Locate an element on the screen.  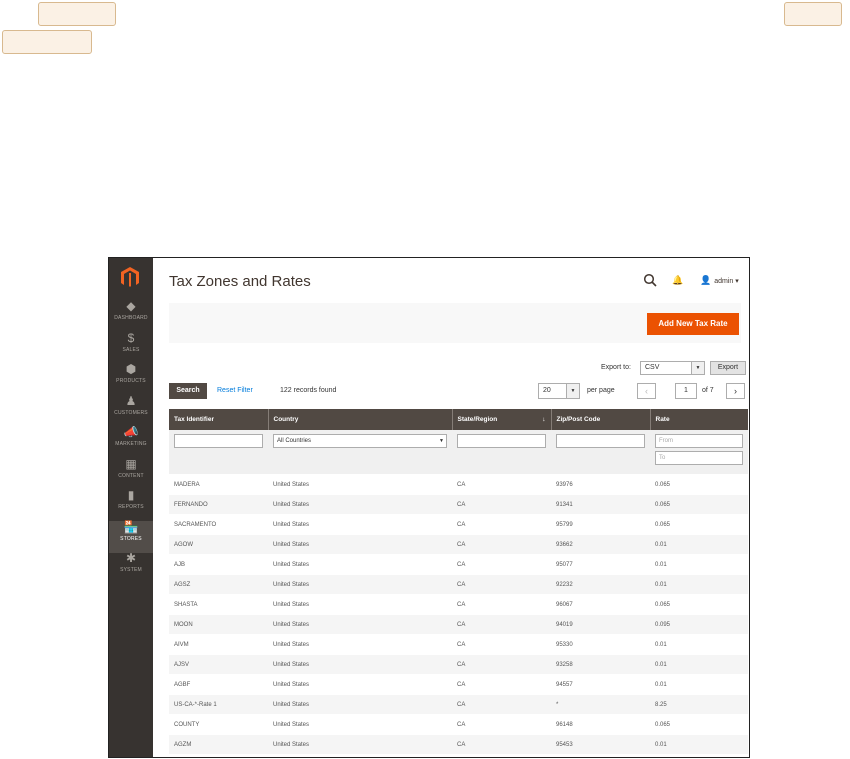
state-region-filter-input is located at coordinates (501, 441).